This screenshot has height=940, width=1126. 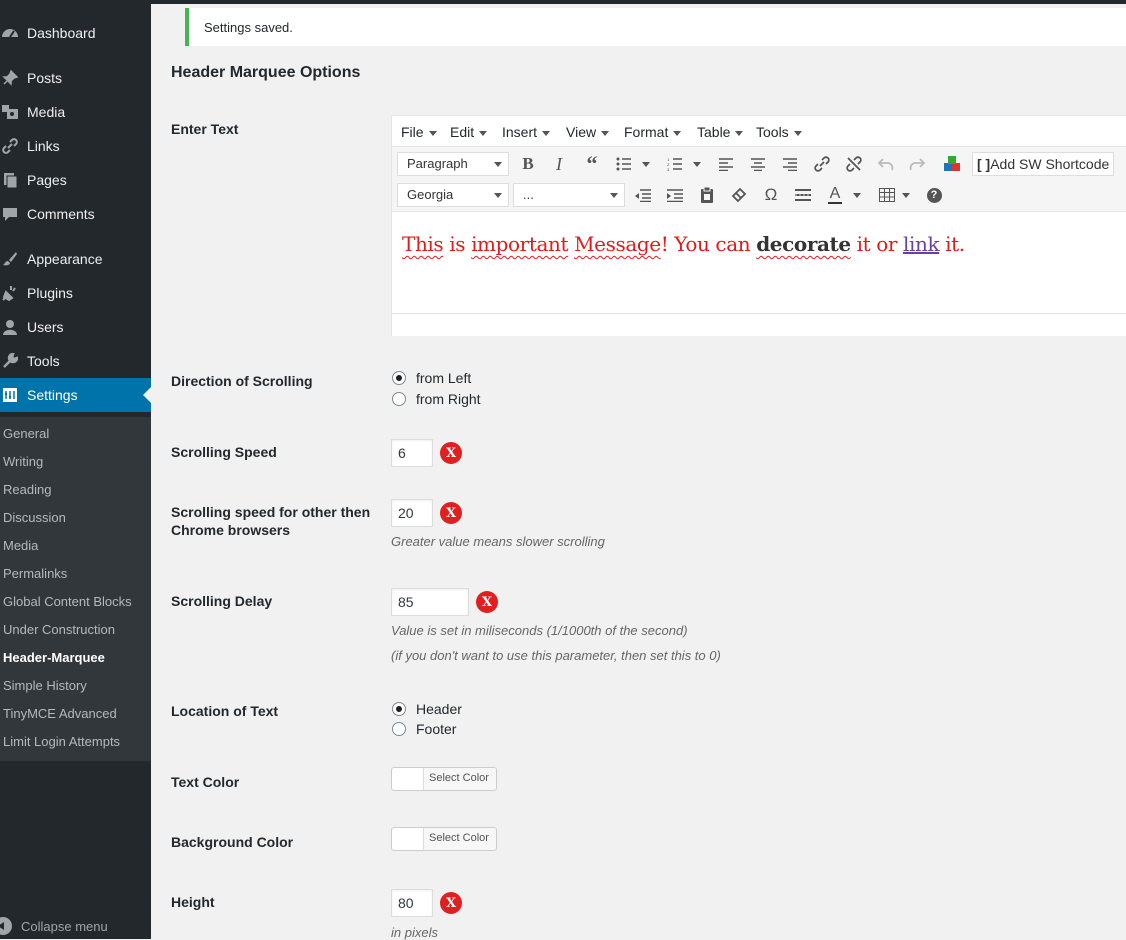 I want to click on submenu-global-content-blocks: Global Content Blocks, so click(x=67, y=601).